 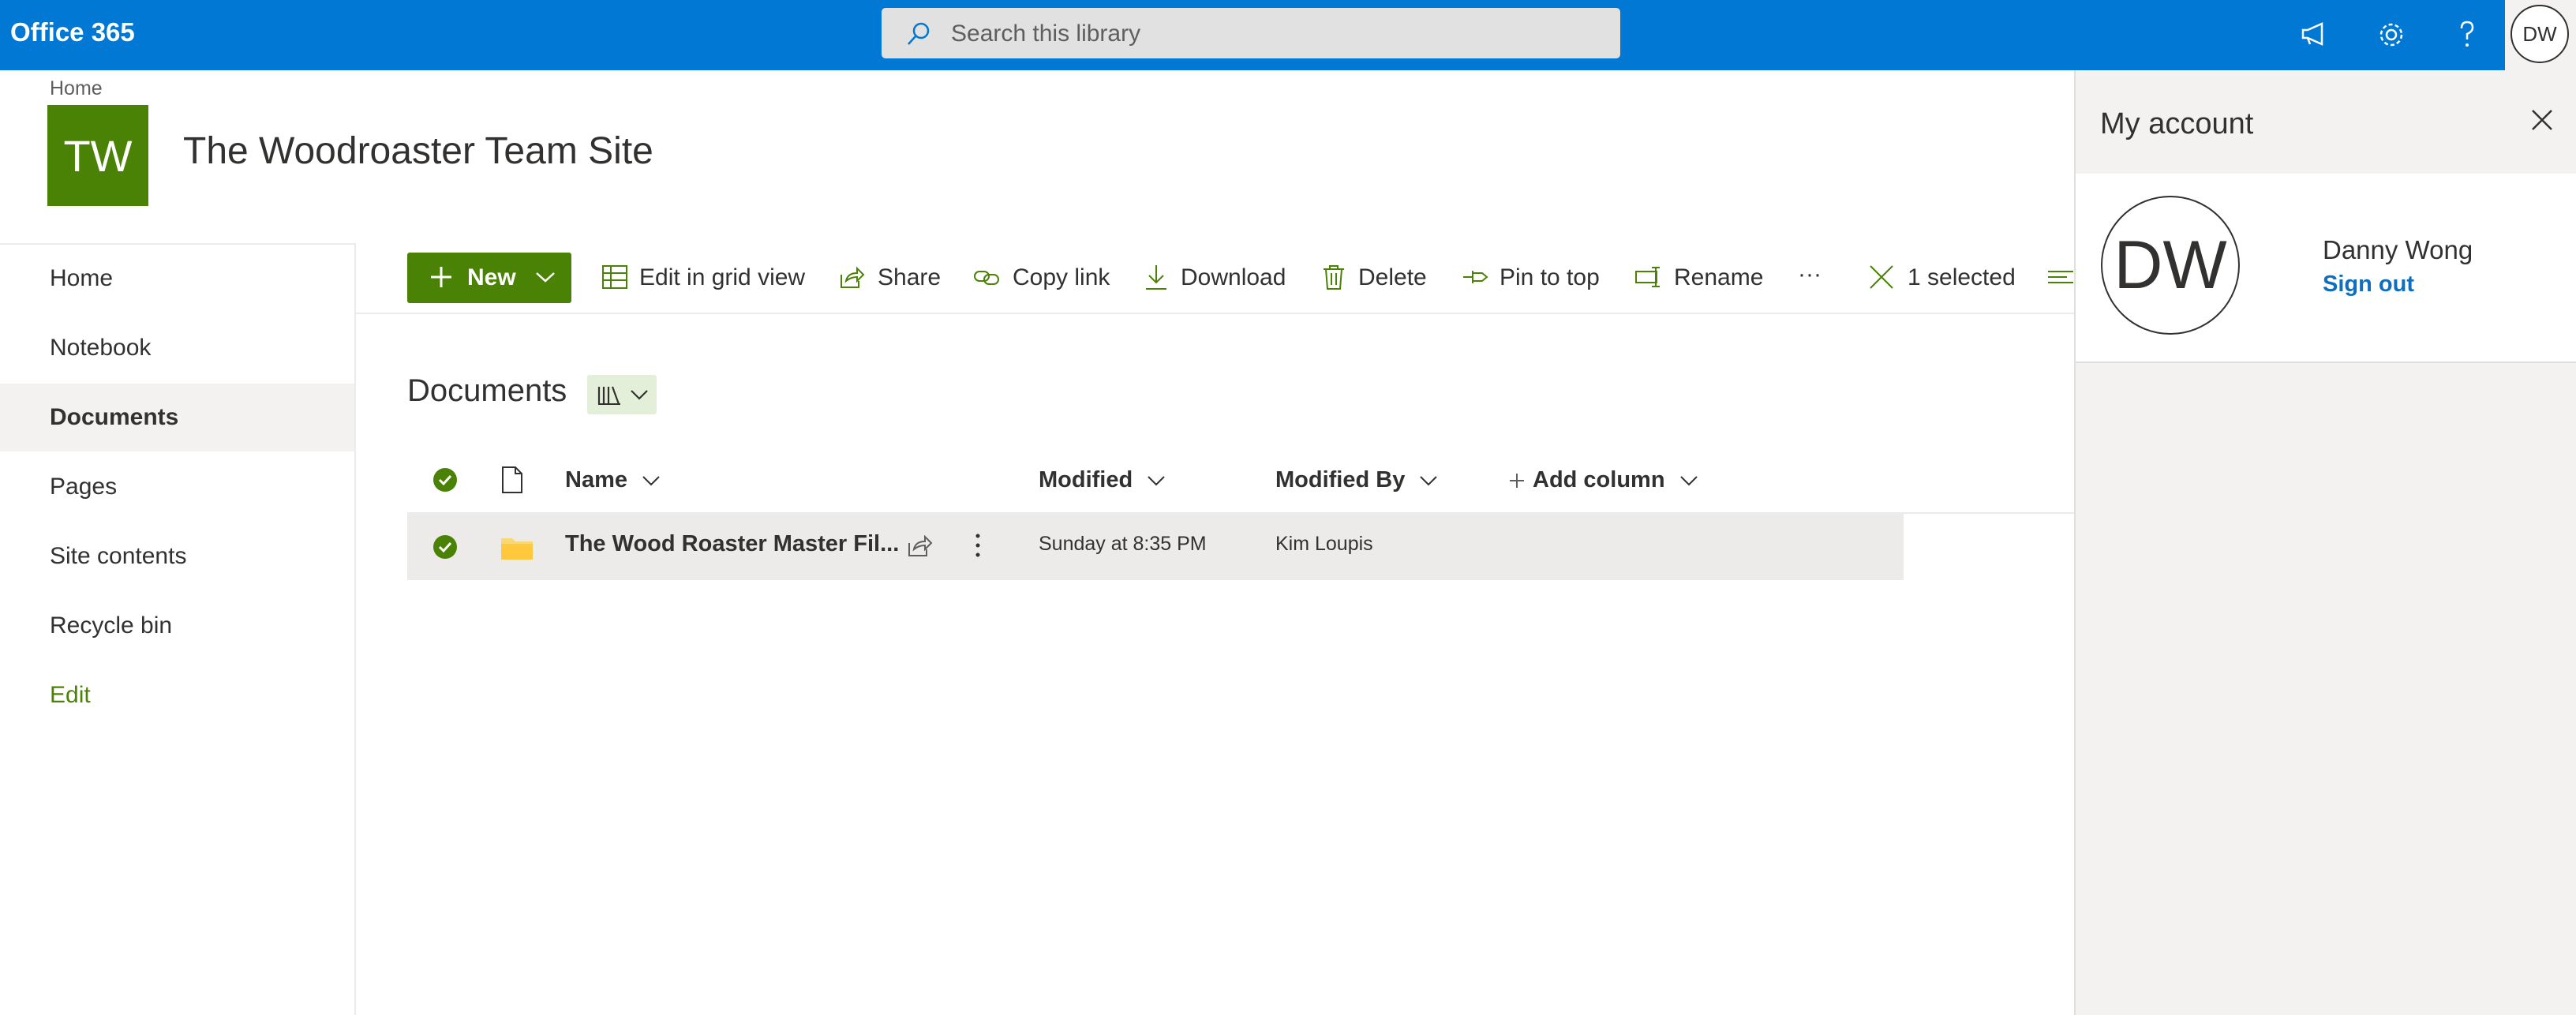 What do you see at coordinates (418, 151) in the screenshot?
I see `page-title: The Woodroaster Team Site` at bounding box center [418, 151].